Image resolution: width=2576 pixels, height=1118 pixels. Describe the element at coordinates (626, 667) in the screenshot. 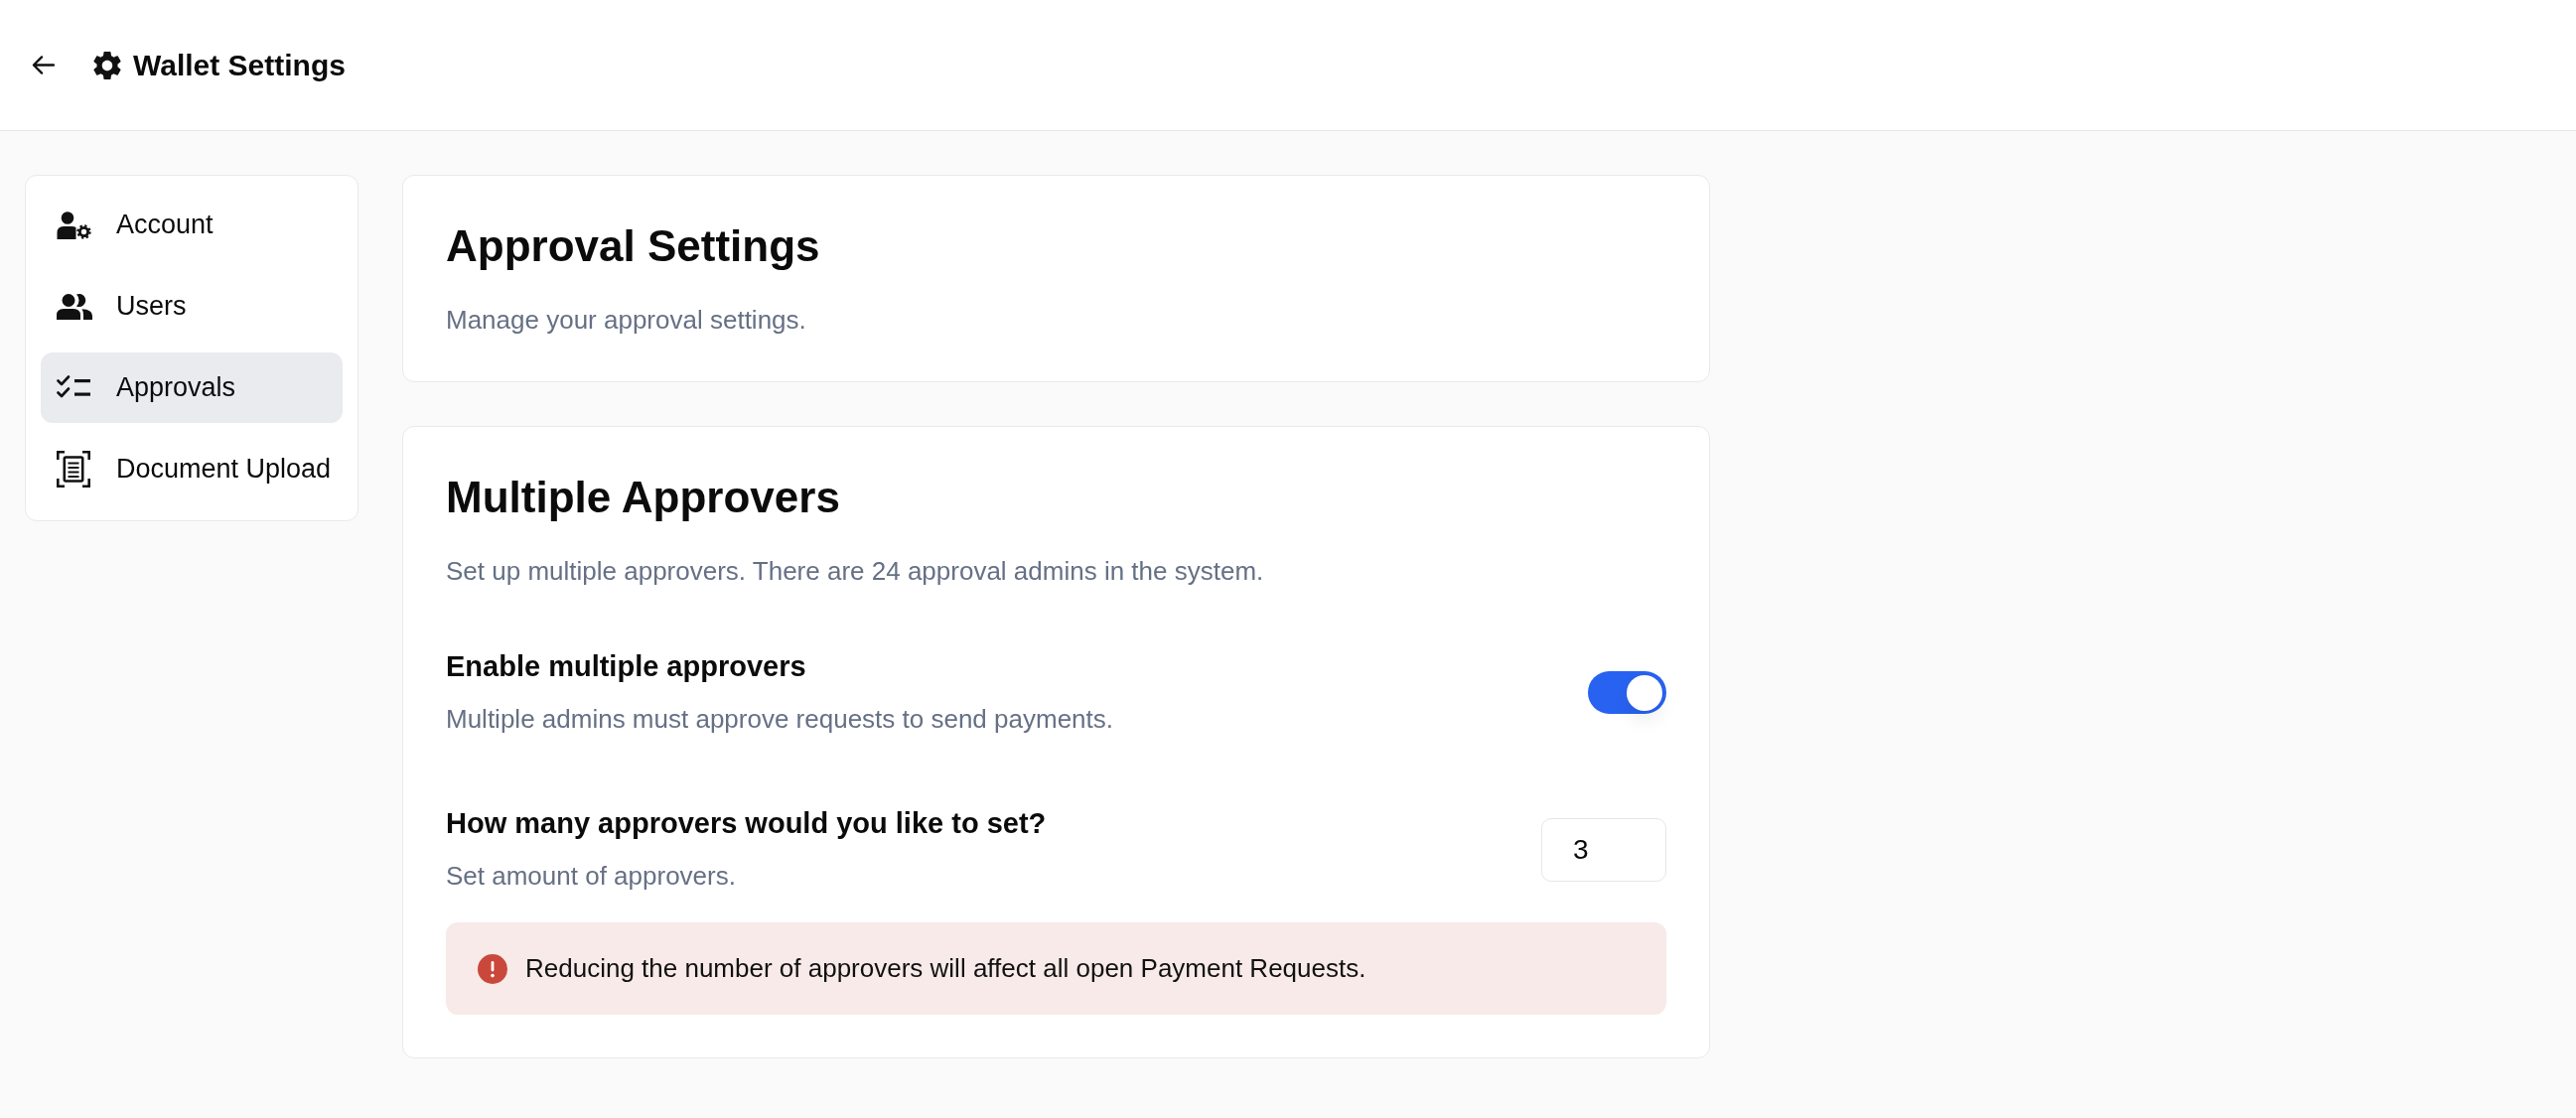

I see `setting-label: Enable multiple approvers` at that location.